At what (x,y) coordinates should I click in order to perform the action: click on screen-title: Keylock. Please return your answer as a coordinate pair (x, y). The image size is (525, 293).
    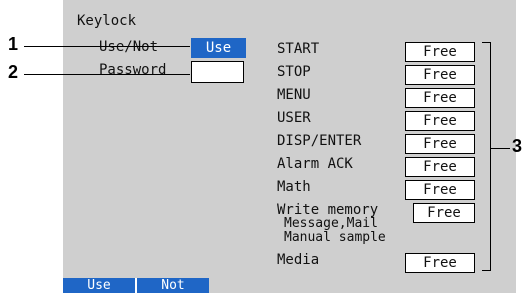
    Looking at the image, I should click on (107, 21).